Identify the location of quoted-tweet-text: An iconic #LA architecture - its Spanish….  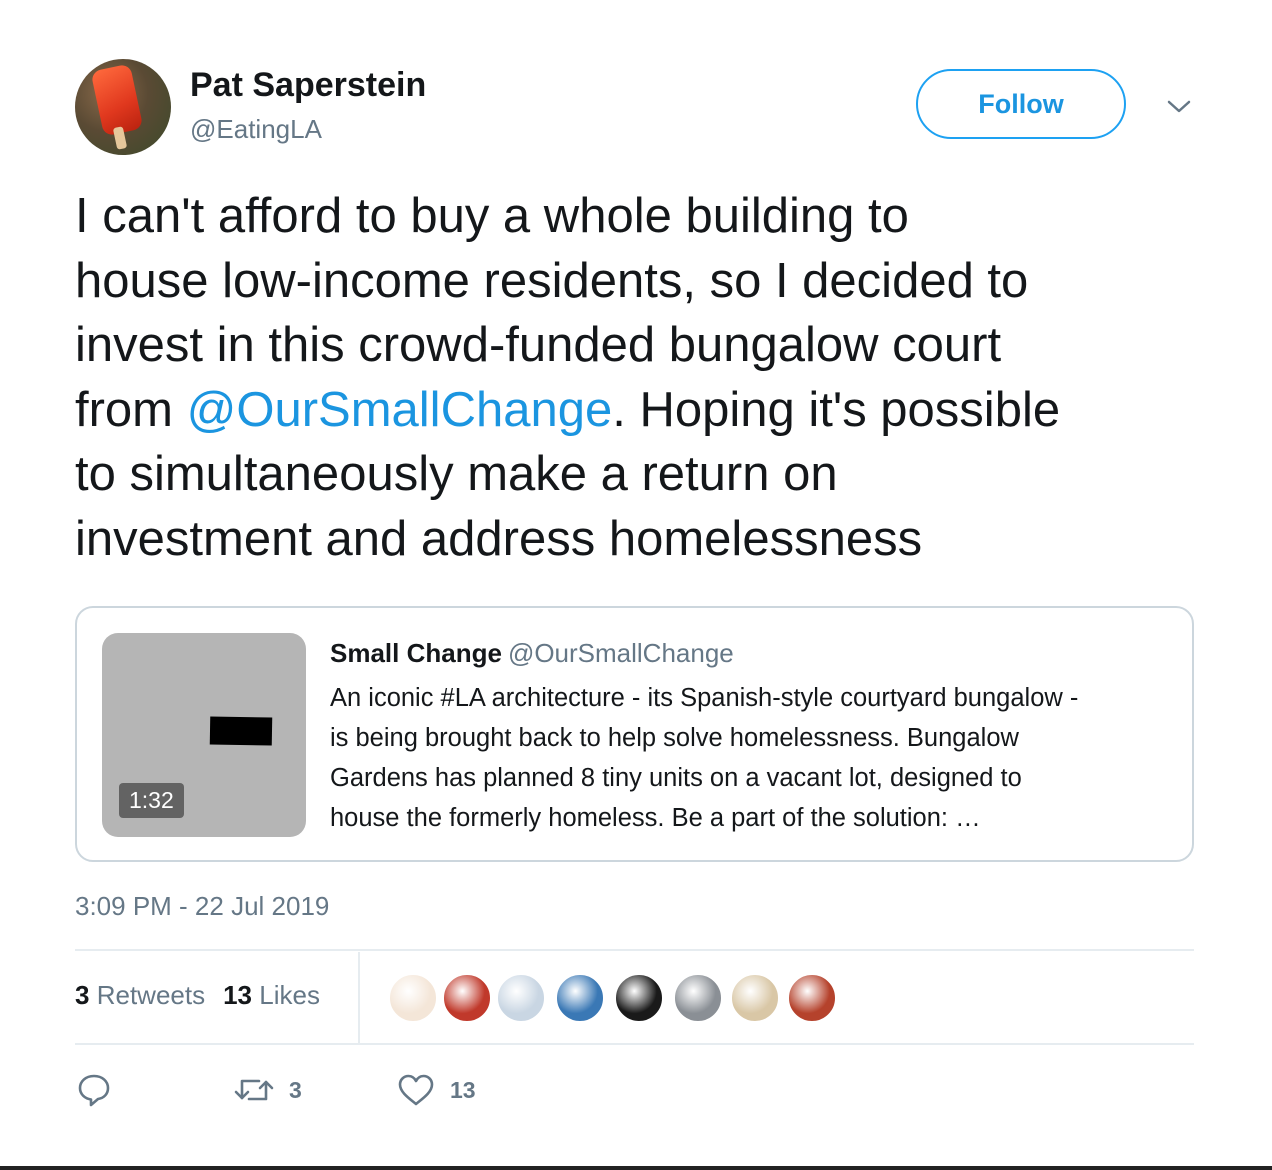
(755, 758).